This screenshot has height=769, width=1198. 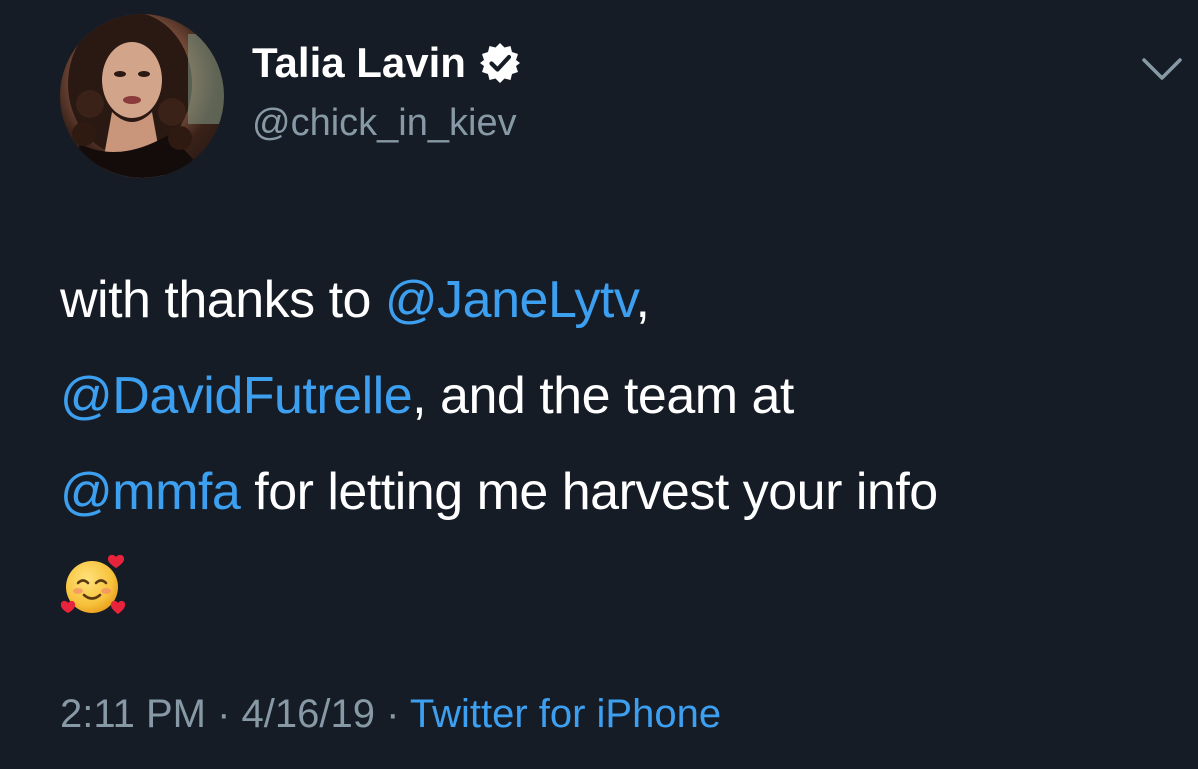 What do you see at coordinates (589, 492) in the screenshot?
I see `tweet-text-segment: for letting me harvest your info` at bounding box center [589, 492].